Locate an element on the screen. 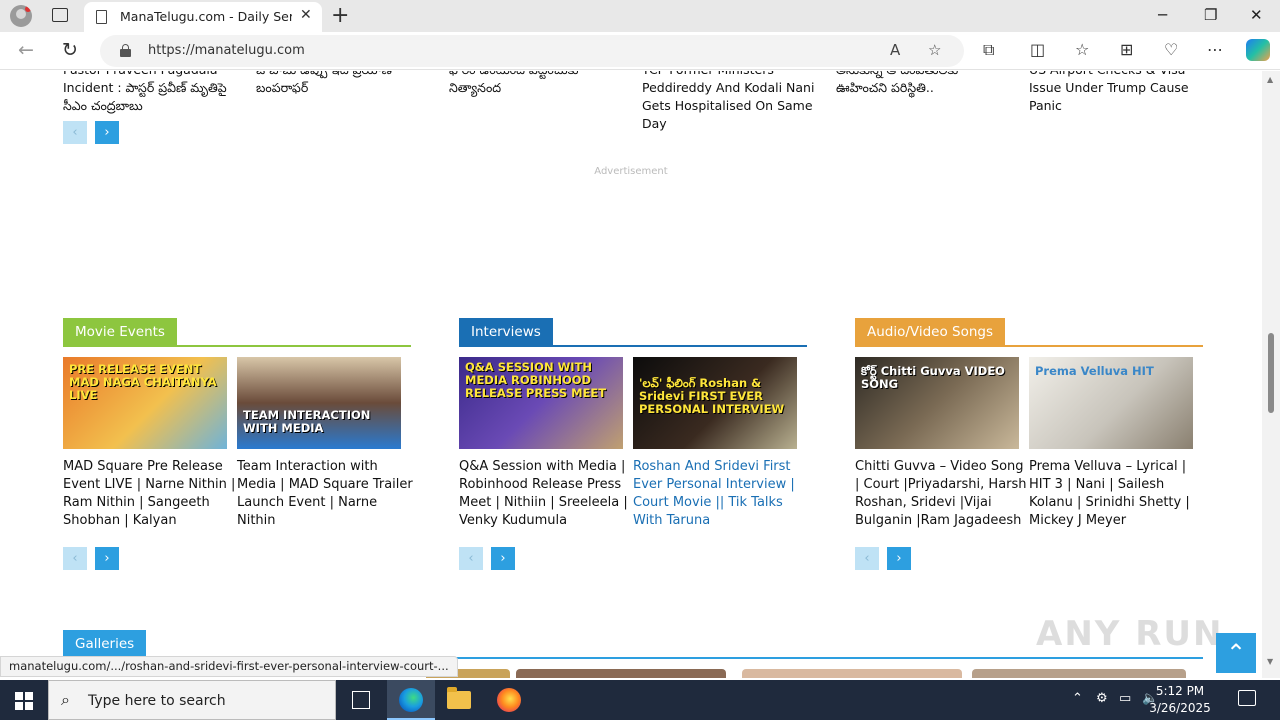  taskbar-explorer-button is located at coordinates (459, 700).